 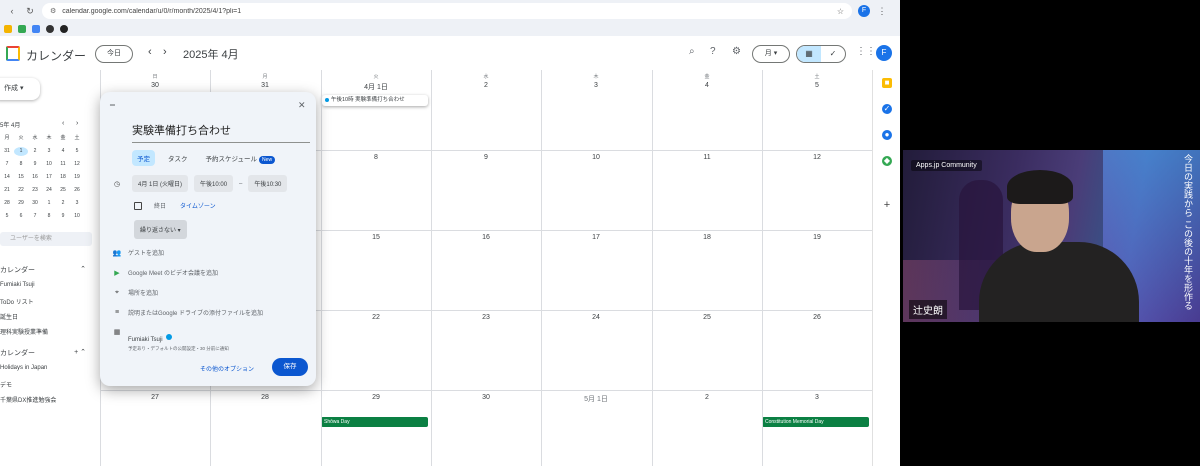 I want to click on date-chip: 4月 1日 (火曜日), so click(x=160, y=183).